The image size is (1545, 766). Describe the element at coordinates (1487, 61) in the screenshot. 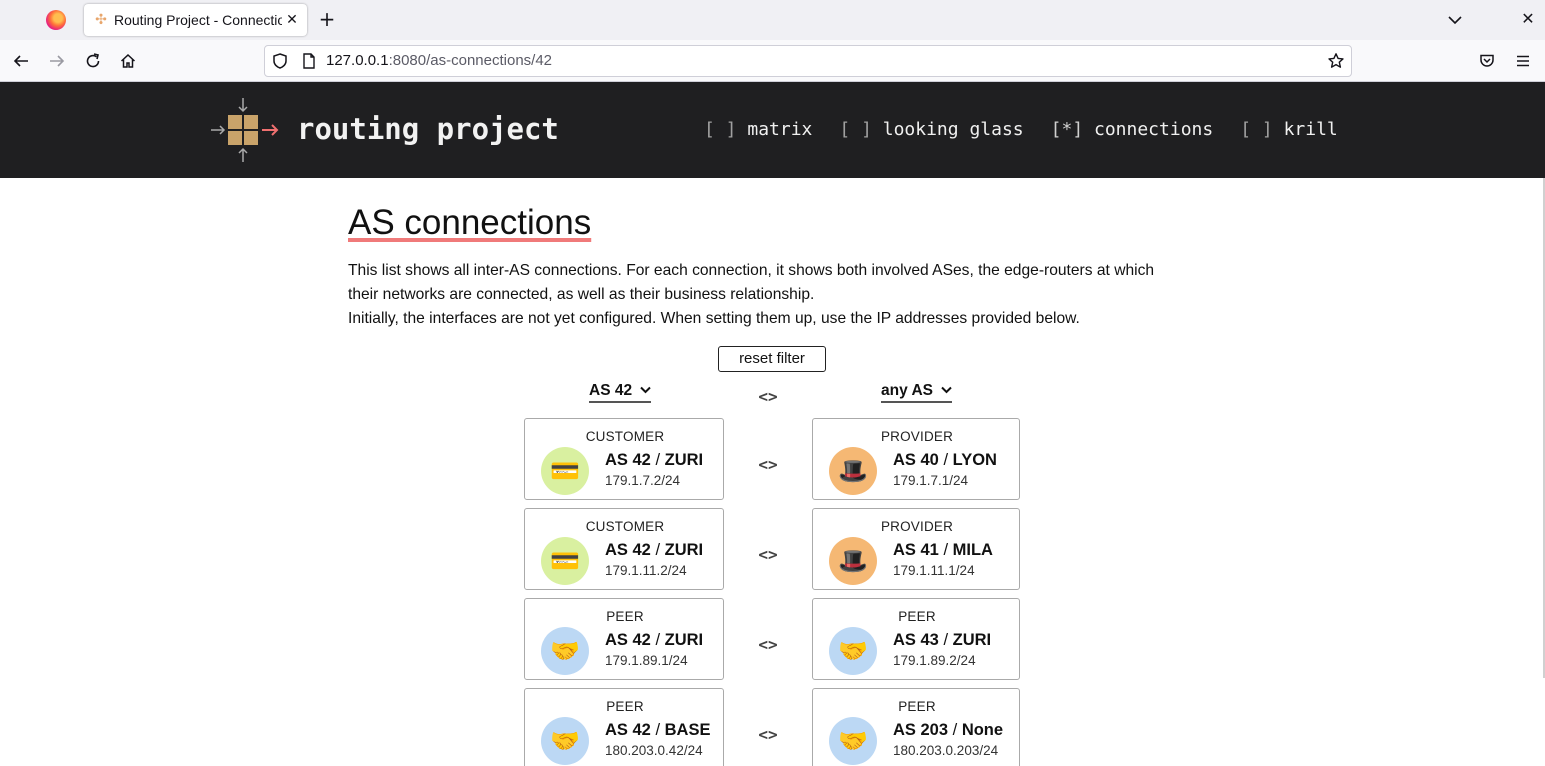

I see `pocket-icon` at that location.